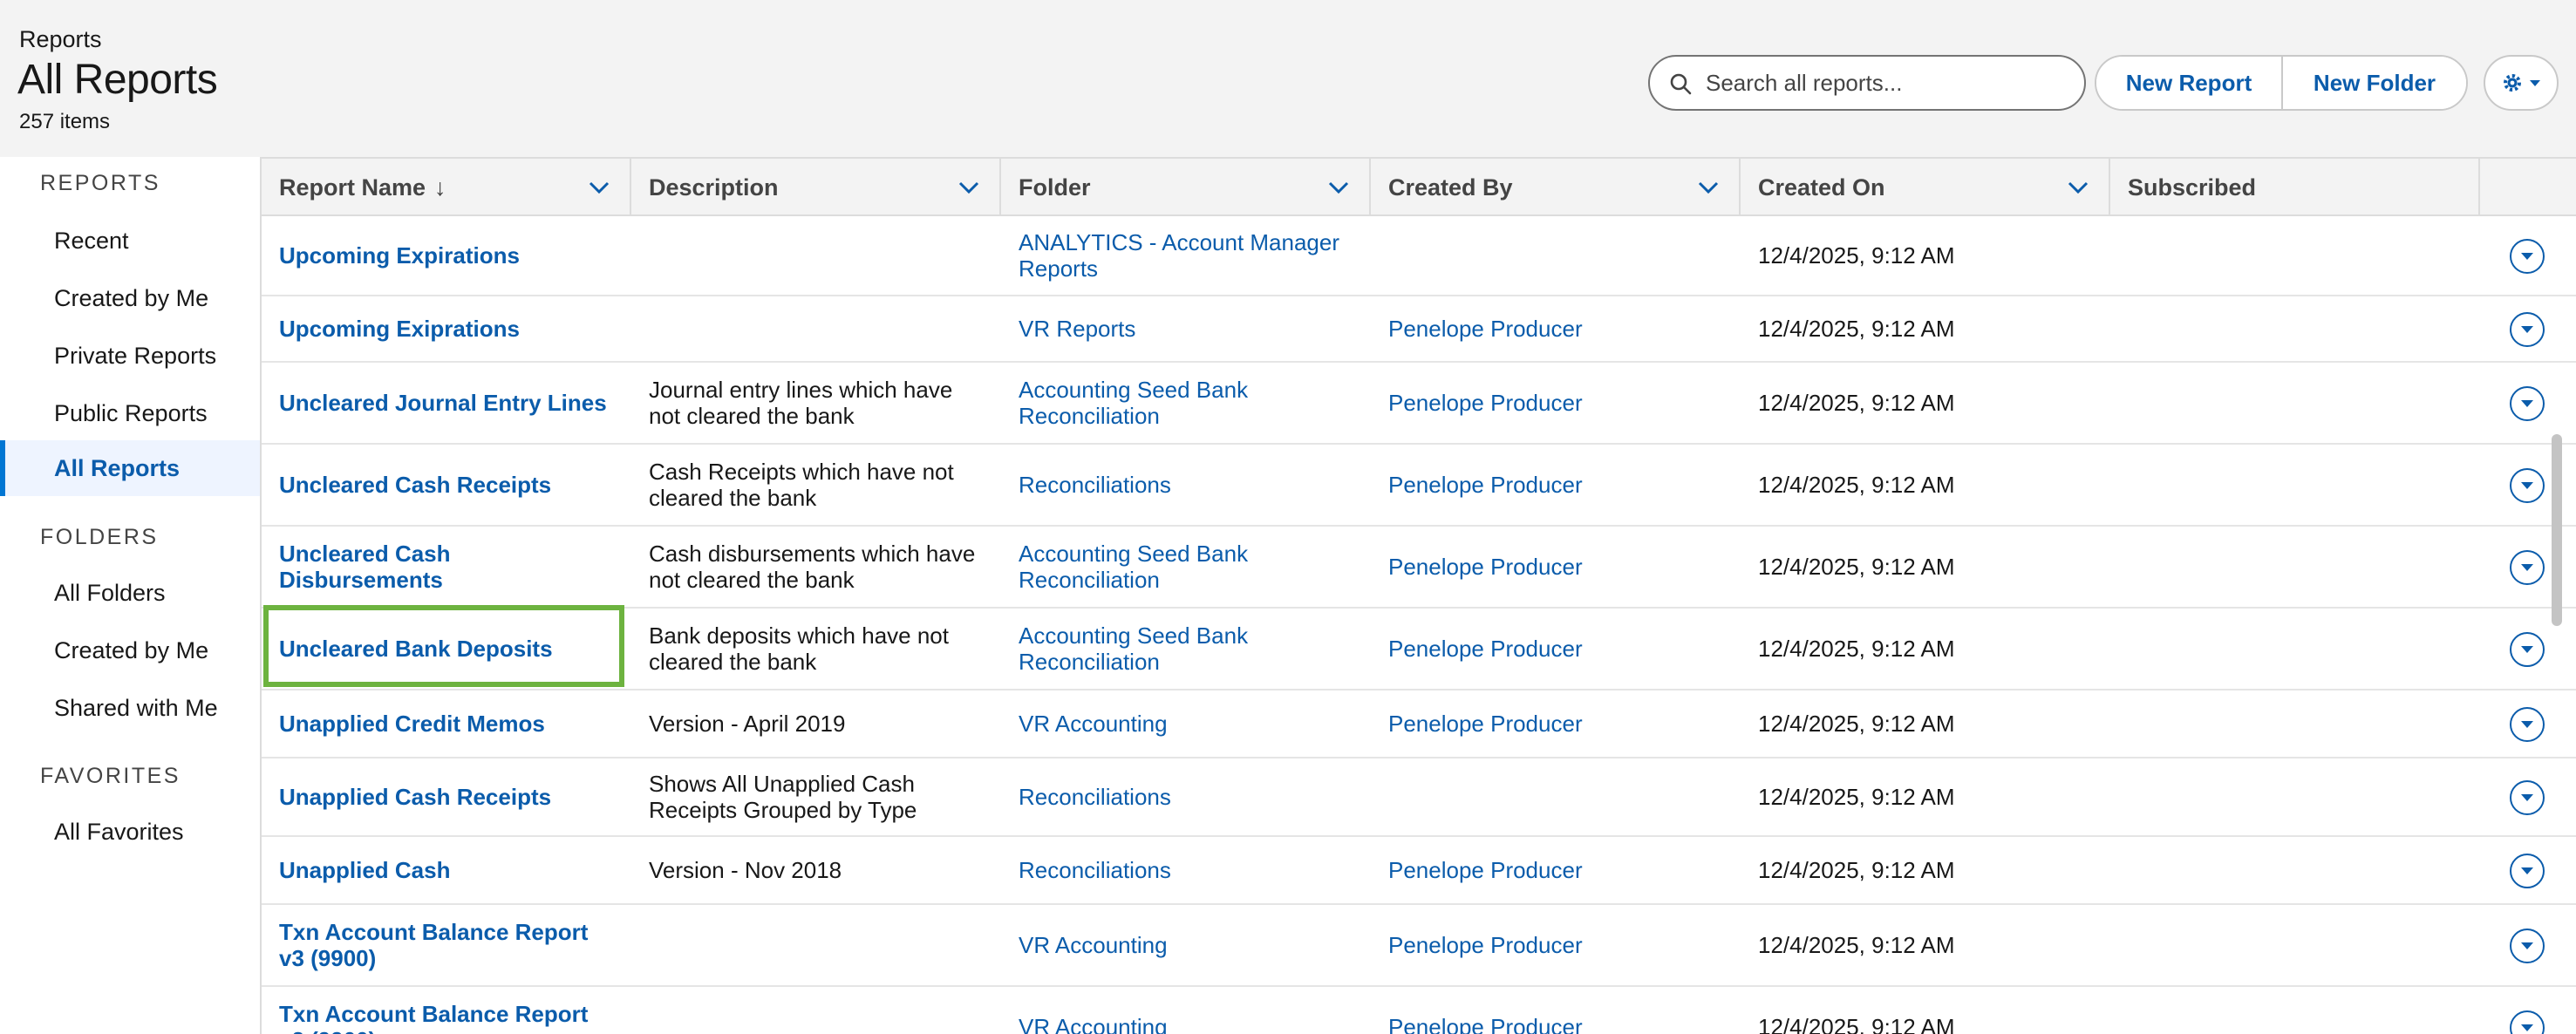  What do you see at coordinates (1556, 255) in the screenshot?
I see `created-by-link` at bounding box center [1556, 255].